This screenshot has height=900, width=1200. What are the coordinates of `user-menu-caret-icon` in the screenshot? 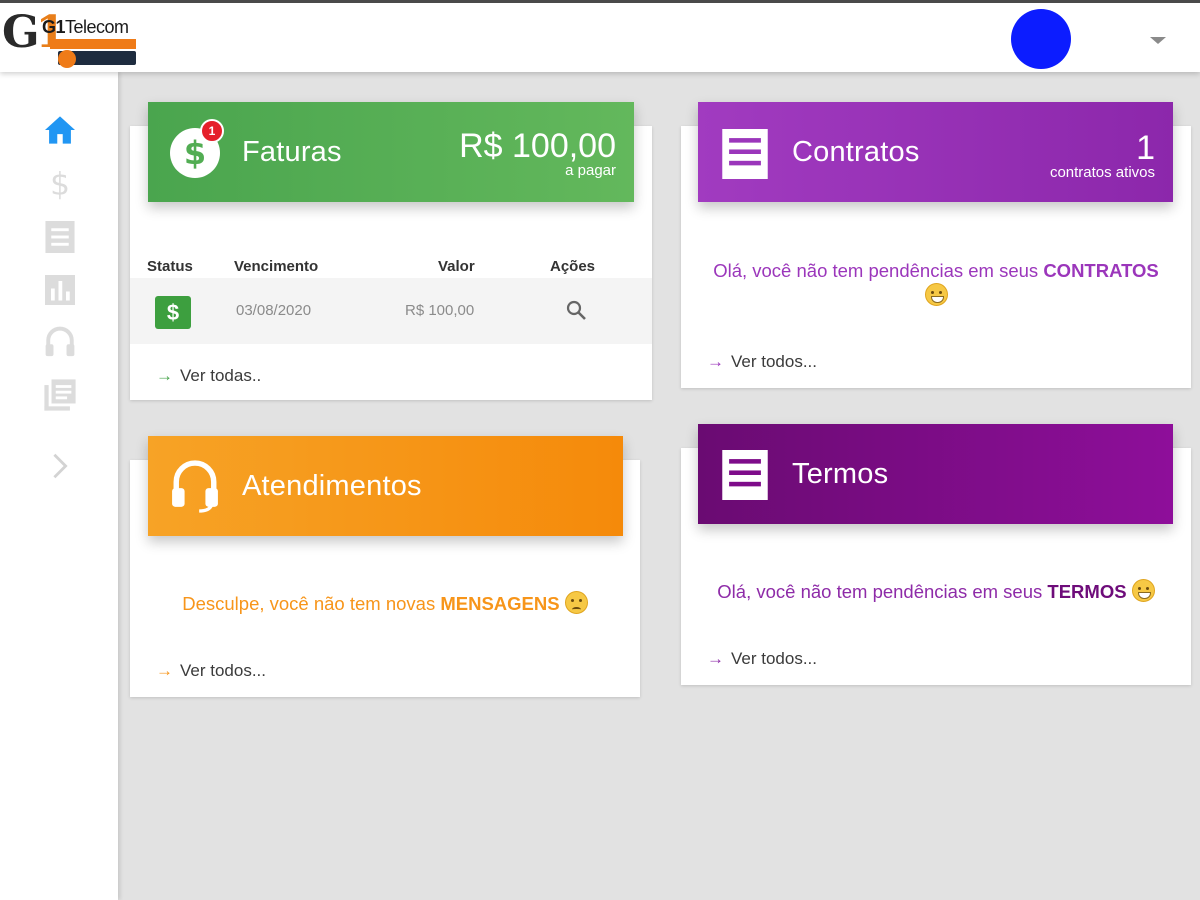 It's located at (1158, 40).